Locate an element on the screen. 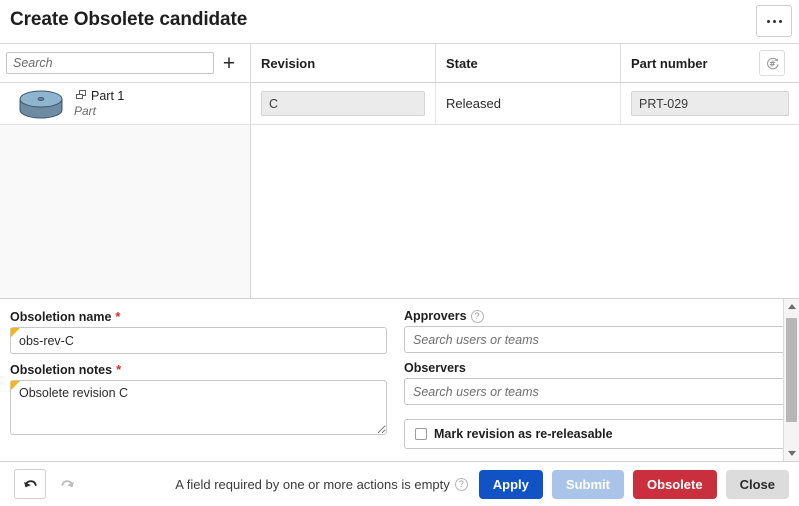  tree-item-name: Part 1 is located at coordinates (108, 95).